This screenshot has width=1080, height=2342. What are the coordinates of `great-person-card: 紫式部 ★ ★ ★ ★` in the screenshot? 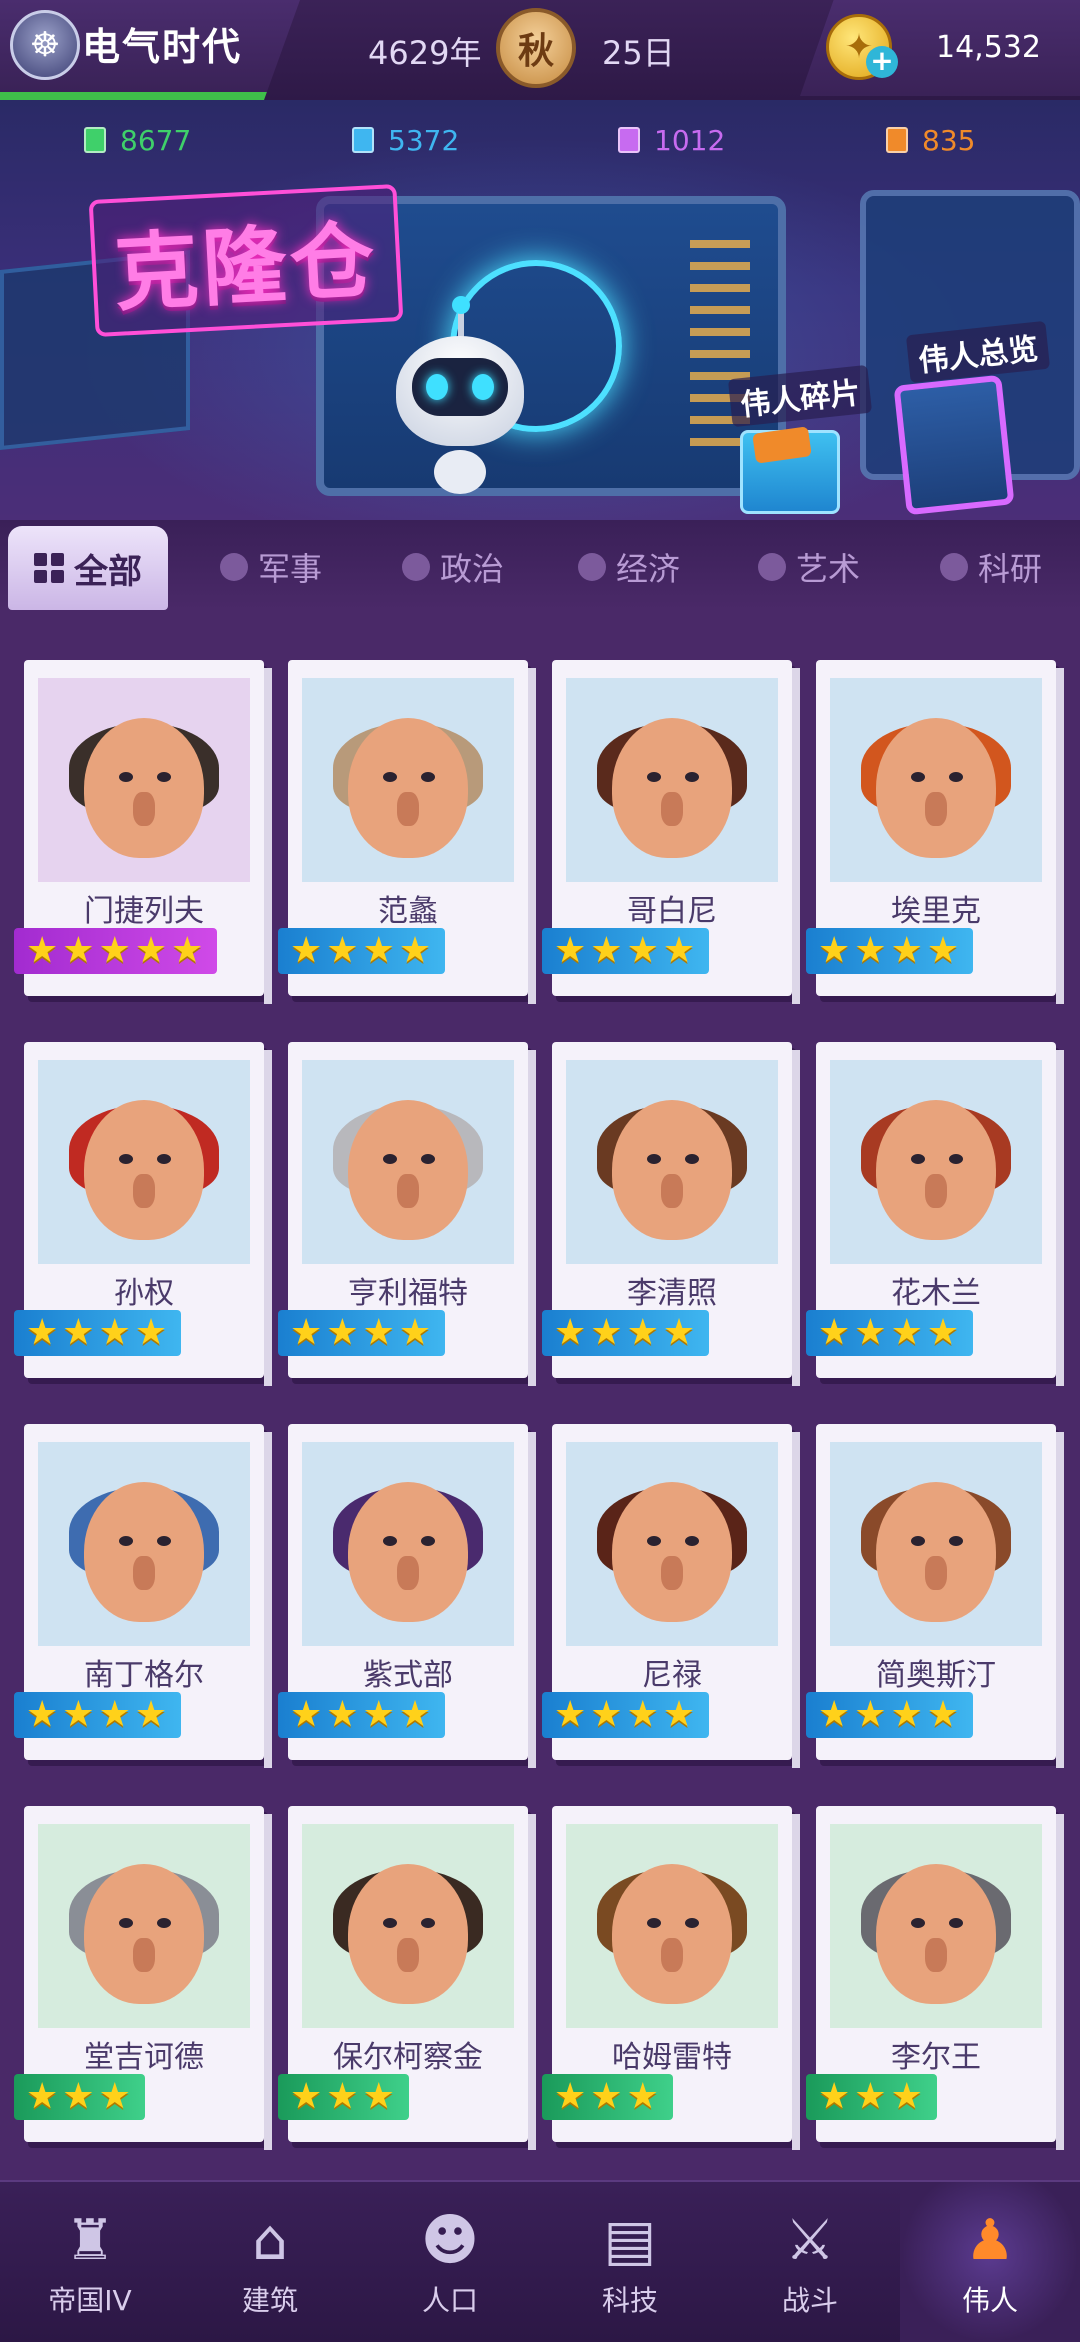 It's located at (407, 1596).